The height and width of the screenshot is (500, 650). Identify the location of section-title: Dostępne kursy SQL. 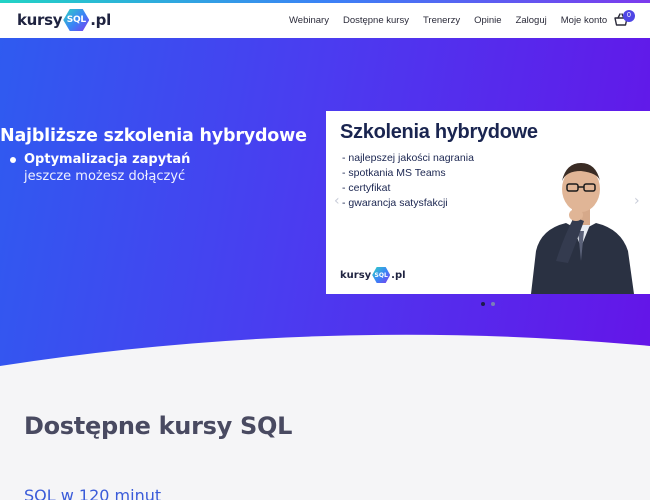
(158, 426).